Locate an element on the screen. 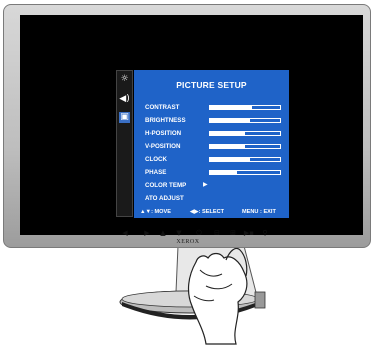  down-arrow-button: ▼ is located at coordinates (179, 233).